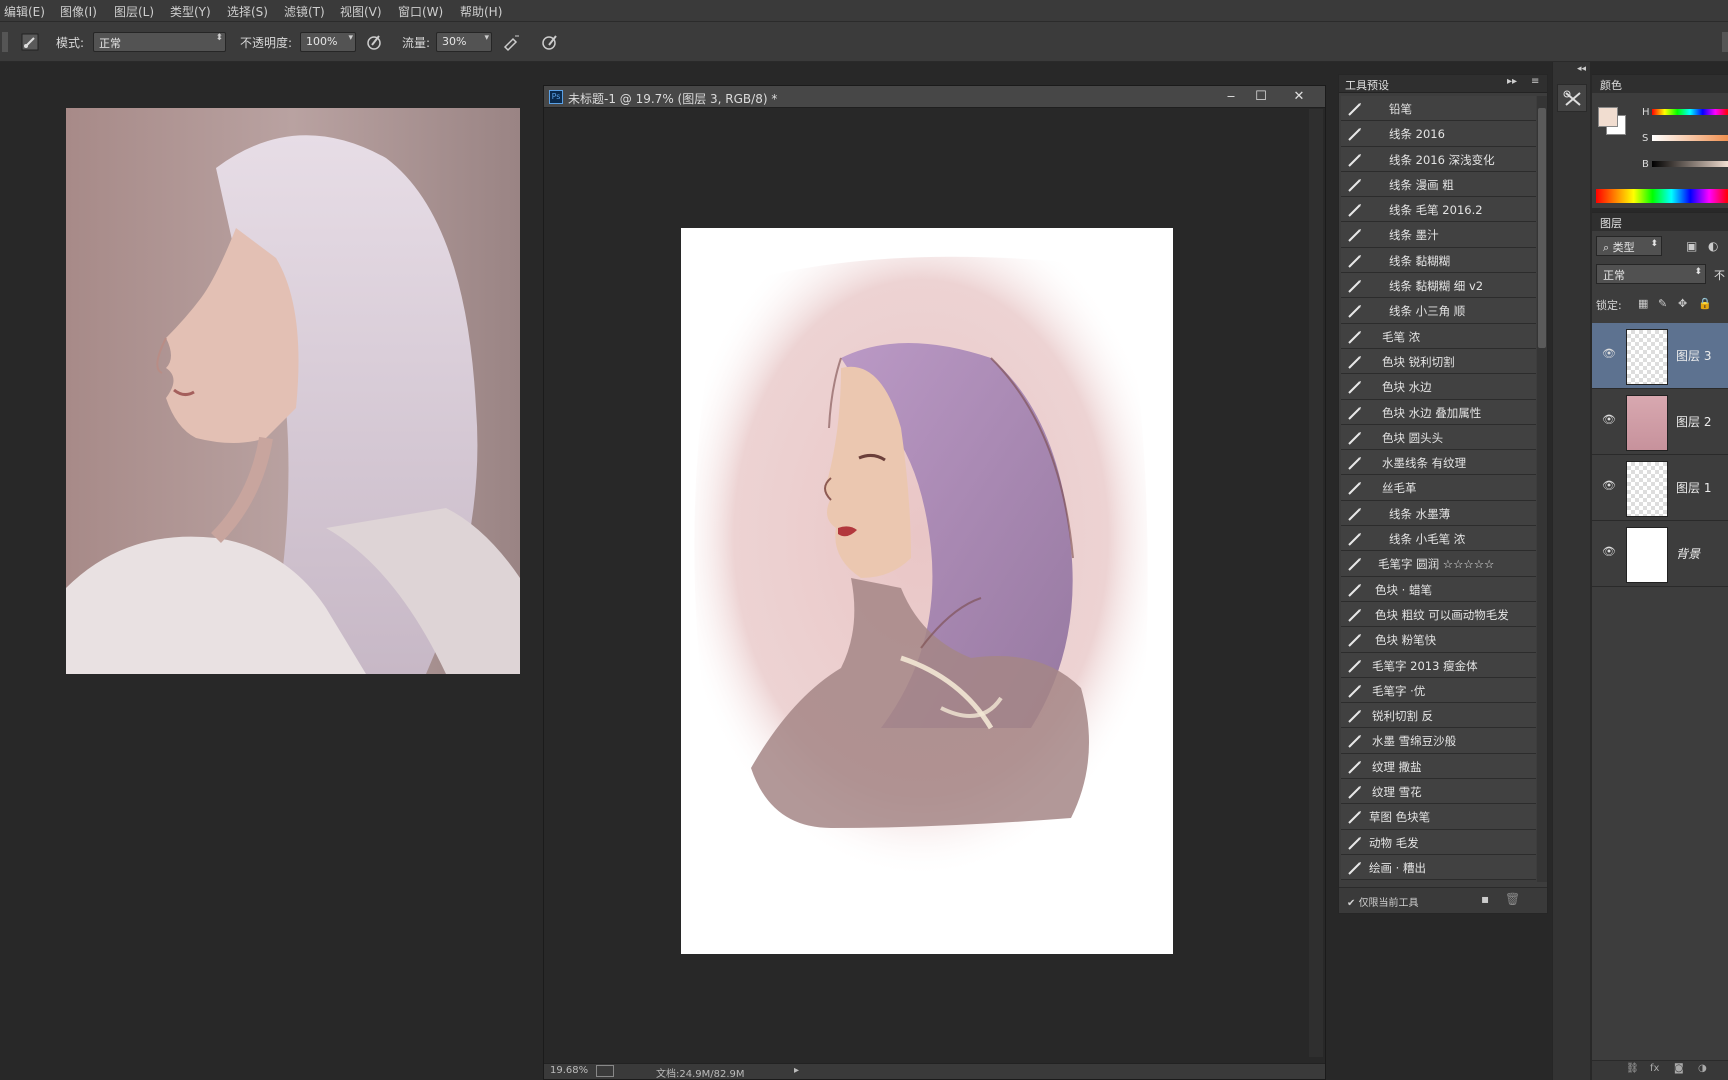 This screenshot has height=1080, width=1728. Describe the element at coordinates (1438, 488) in the screenshot. I see `preset-item: 丝毛革` at that location.